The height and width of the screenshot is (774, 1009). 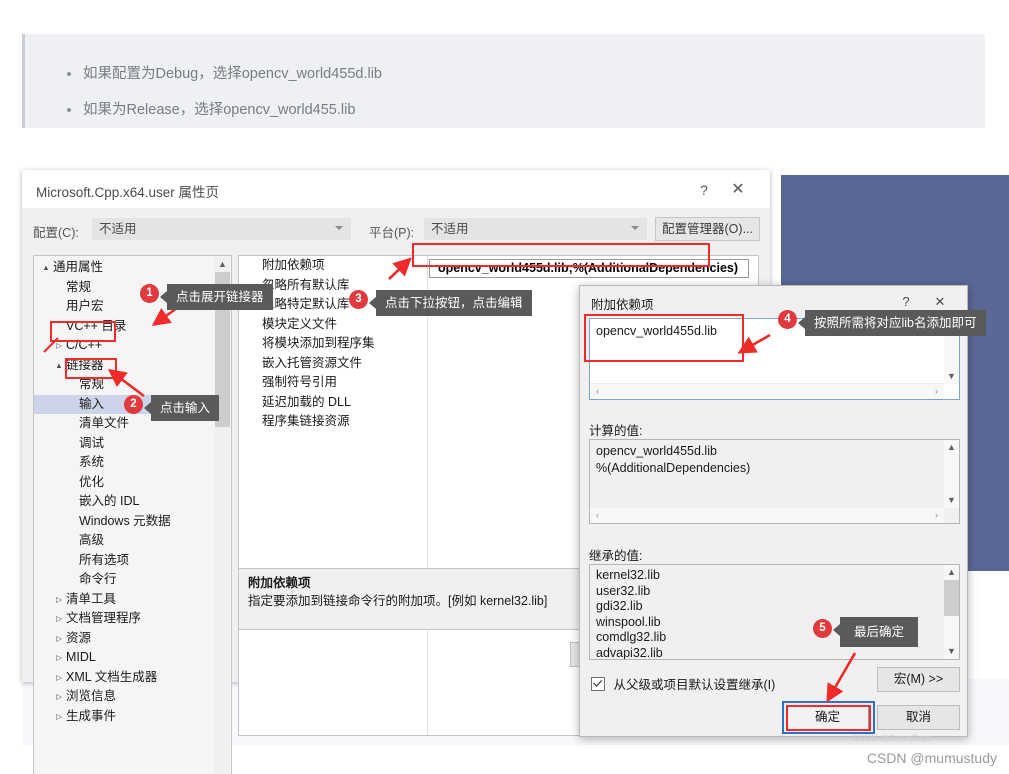 What do you see at coordinates (683, 683) in the screenshot?
I see `inherit-checkbox: 从父级或项目默认设置继承(I)` at bounding box center [683, 683].